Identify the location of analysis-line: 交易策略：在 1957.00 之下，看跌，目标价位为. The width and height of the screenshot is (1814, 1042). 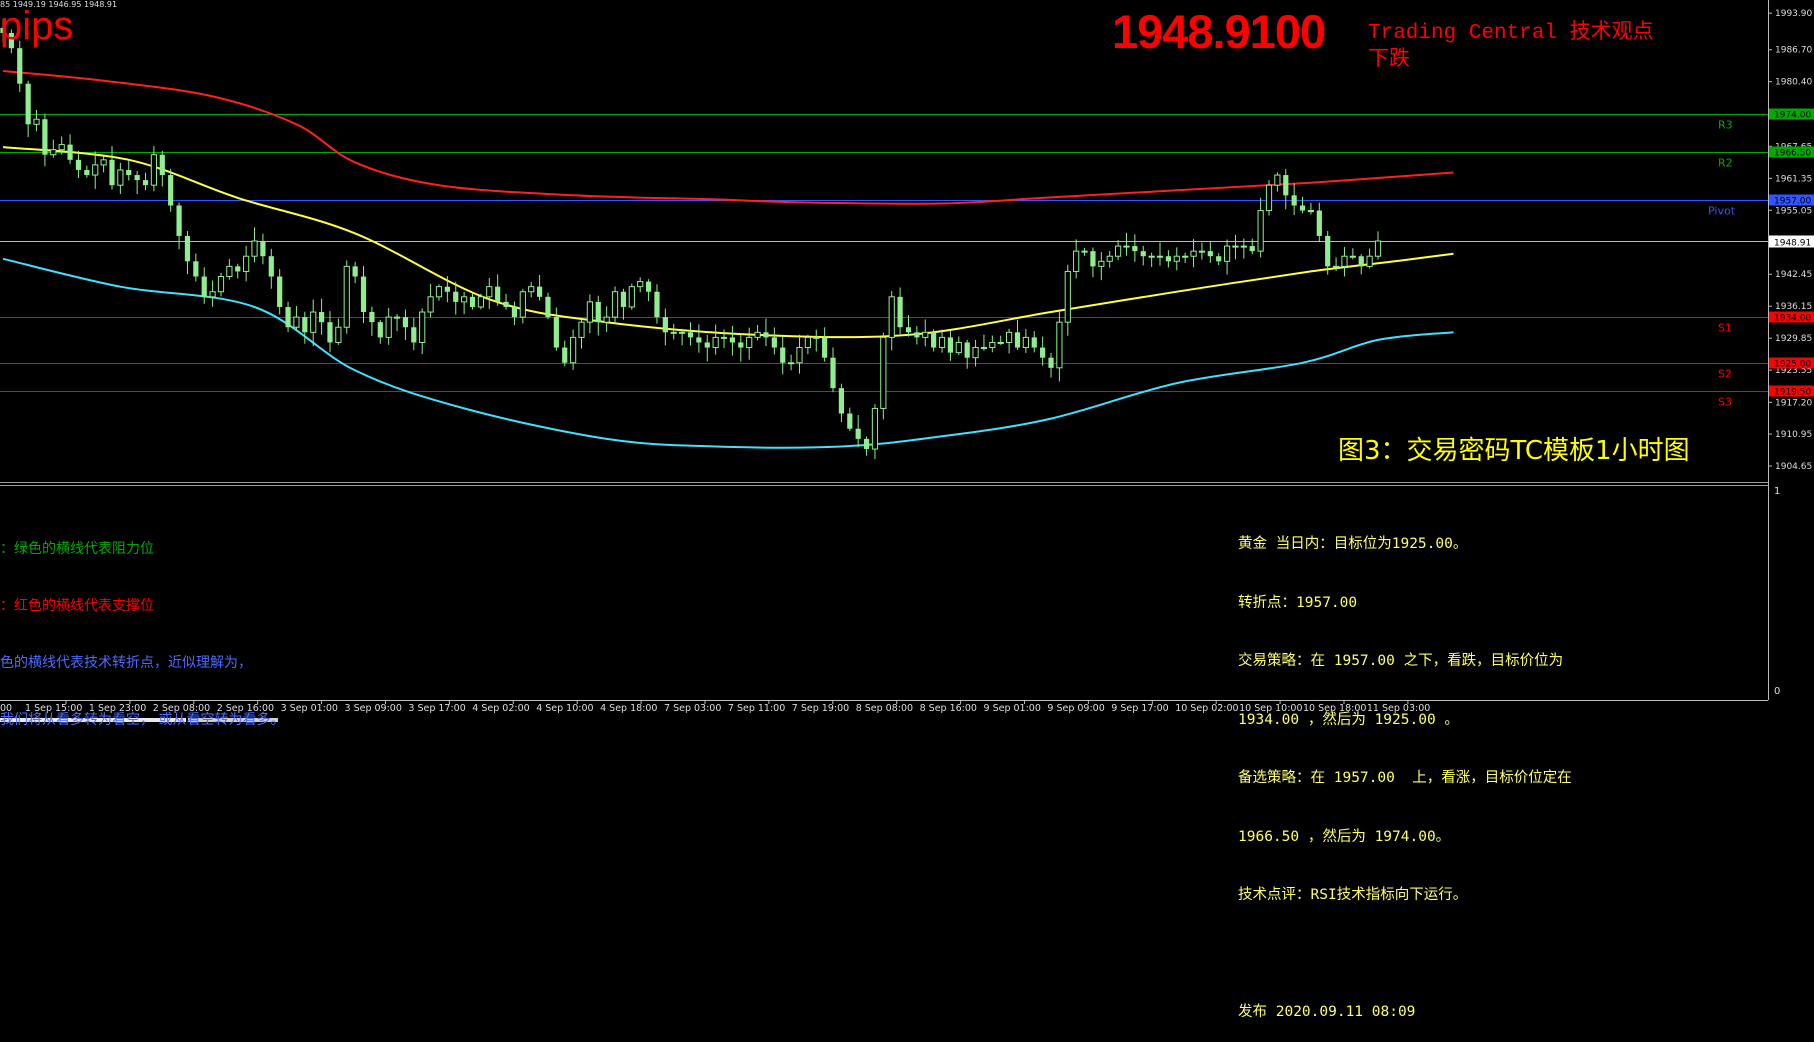
(1401, 661).